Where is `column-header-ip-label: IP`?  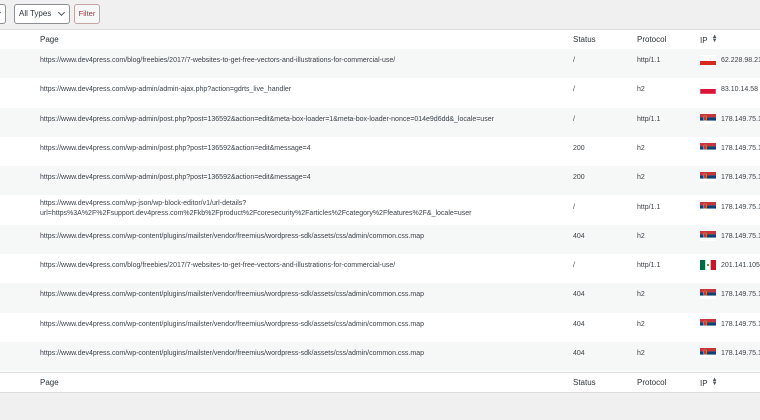
column-header-ip-label: IP is located at coordinates (704, 40).